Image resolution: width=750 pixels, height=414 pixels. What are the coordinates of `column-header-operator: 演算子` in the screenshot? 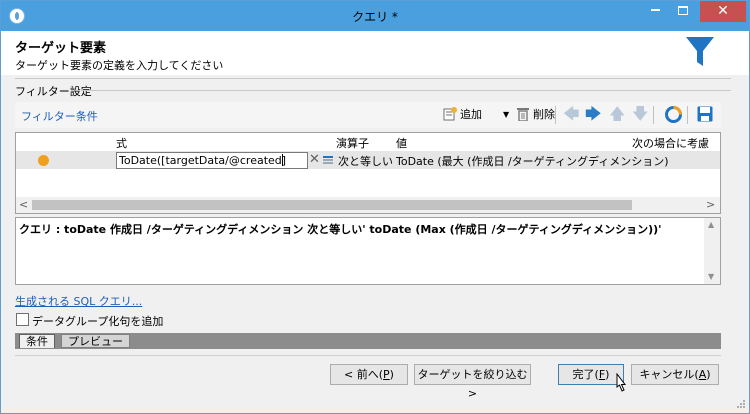 It's located at (352, 143).